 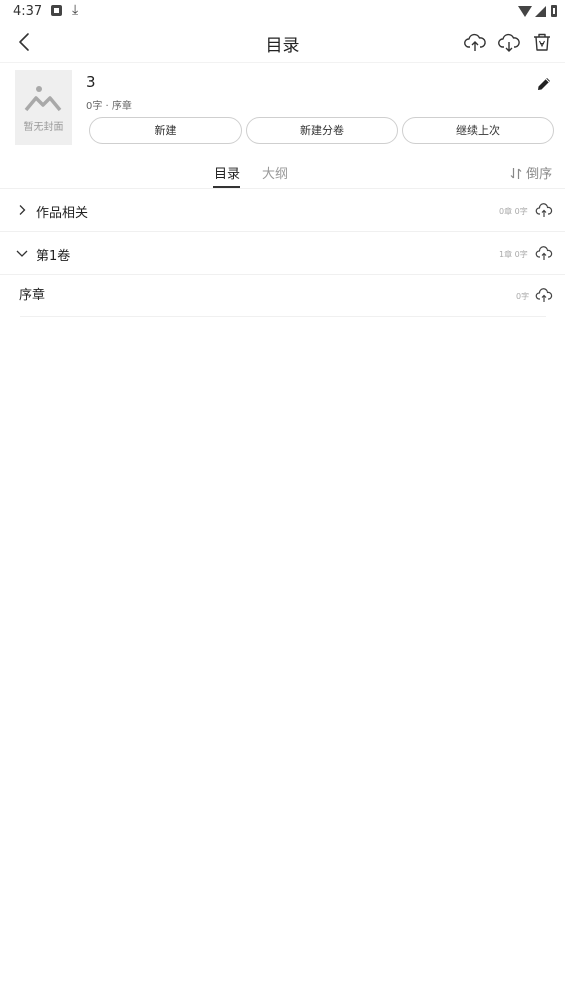 I want to click on book-meta: 0字 · 序章, so click(x=109, y=106).